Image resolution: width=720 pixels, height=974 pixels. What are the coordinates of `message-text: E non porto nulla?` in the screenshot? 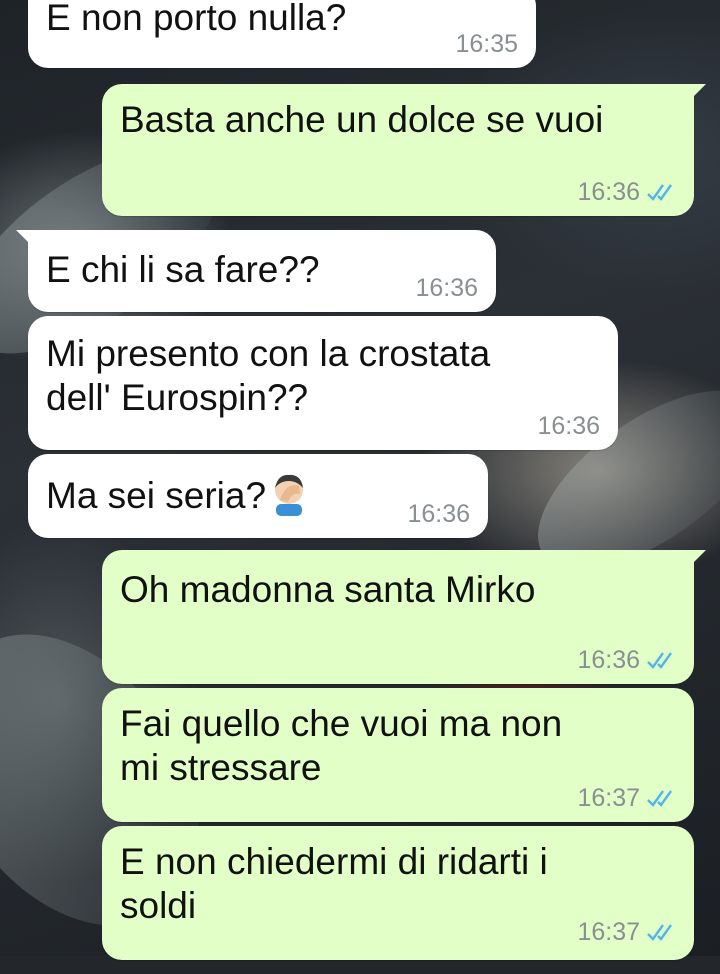 It's located at (196, 19).